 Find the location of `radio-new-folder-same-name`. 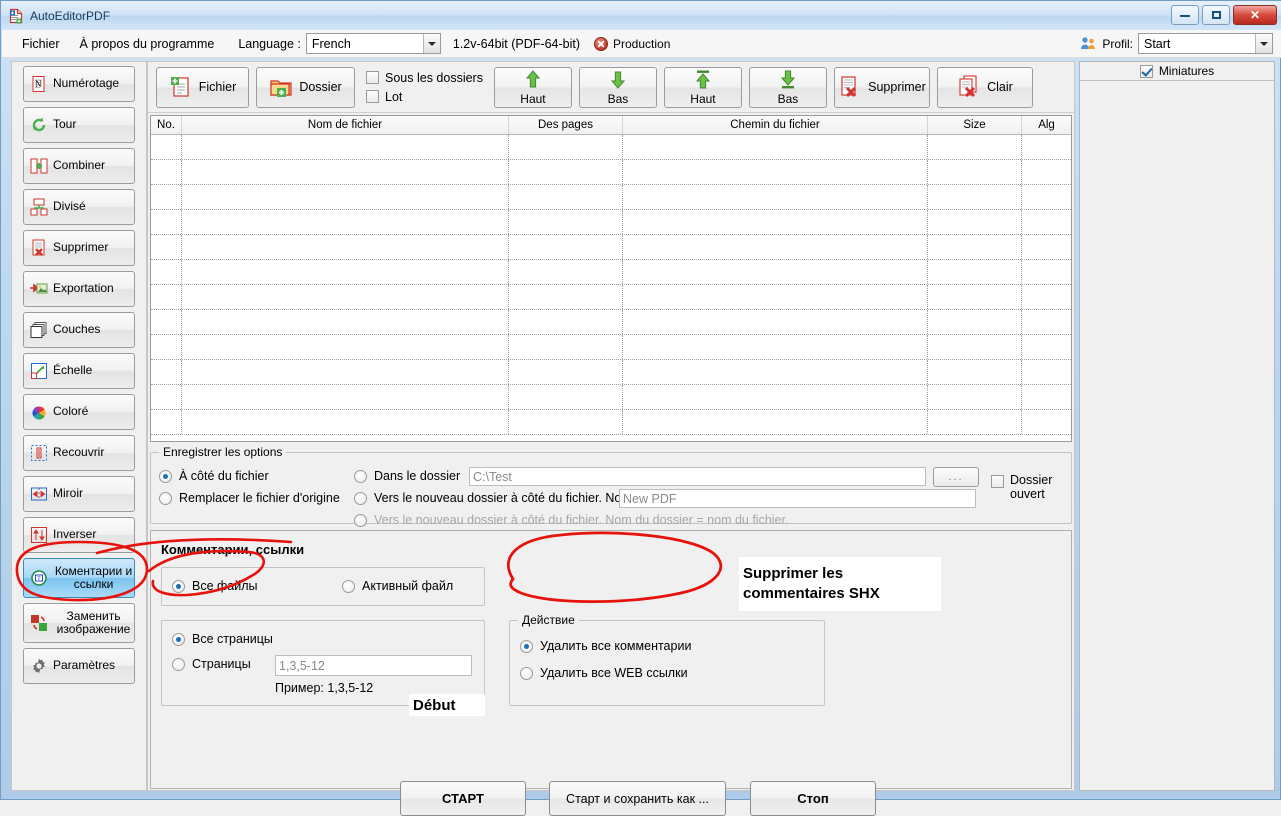

radio-new-folder-same-name is located at coordinates (360, 520).